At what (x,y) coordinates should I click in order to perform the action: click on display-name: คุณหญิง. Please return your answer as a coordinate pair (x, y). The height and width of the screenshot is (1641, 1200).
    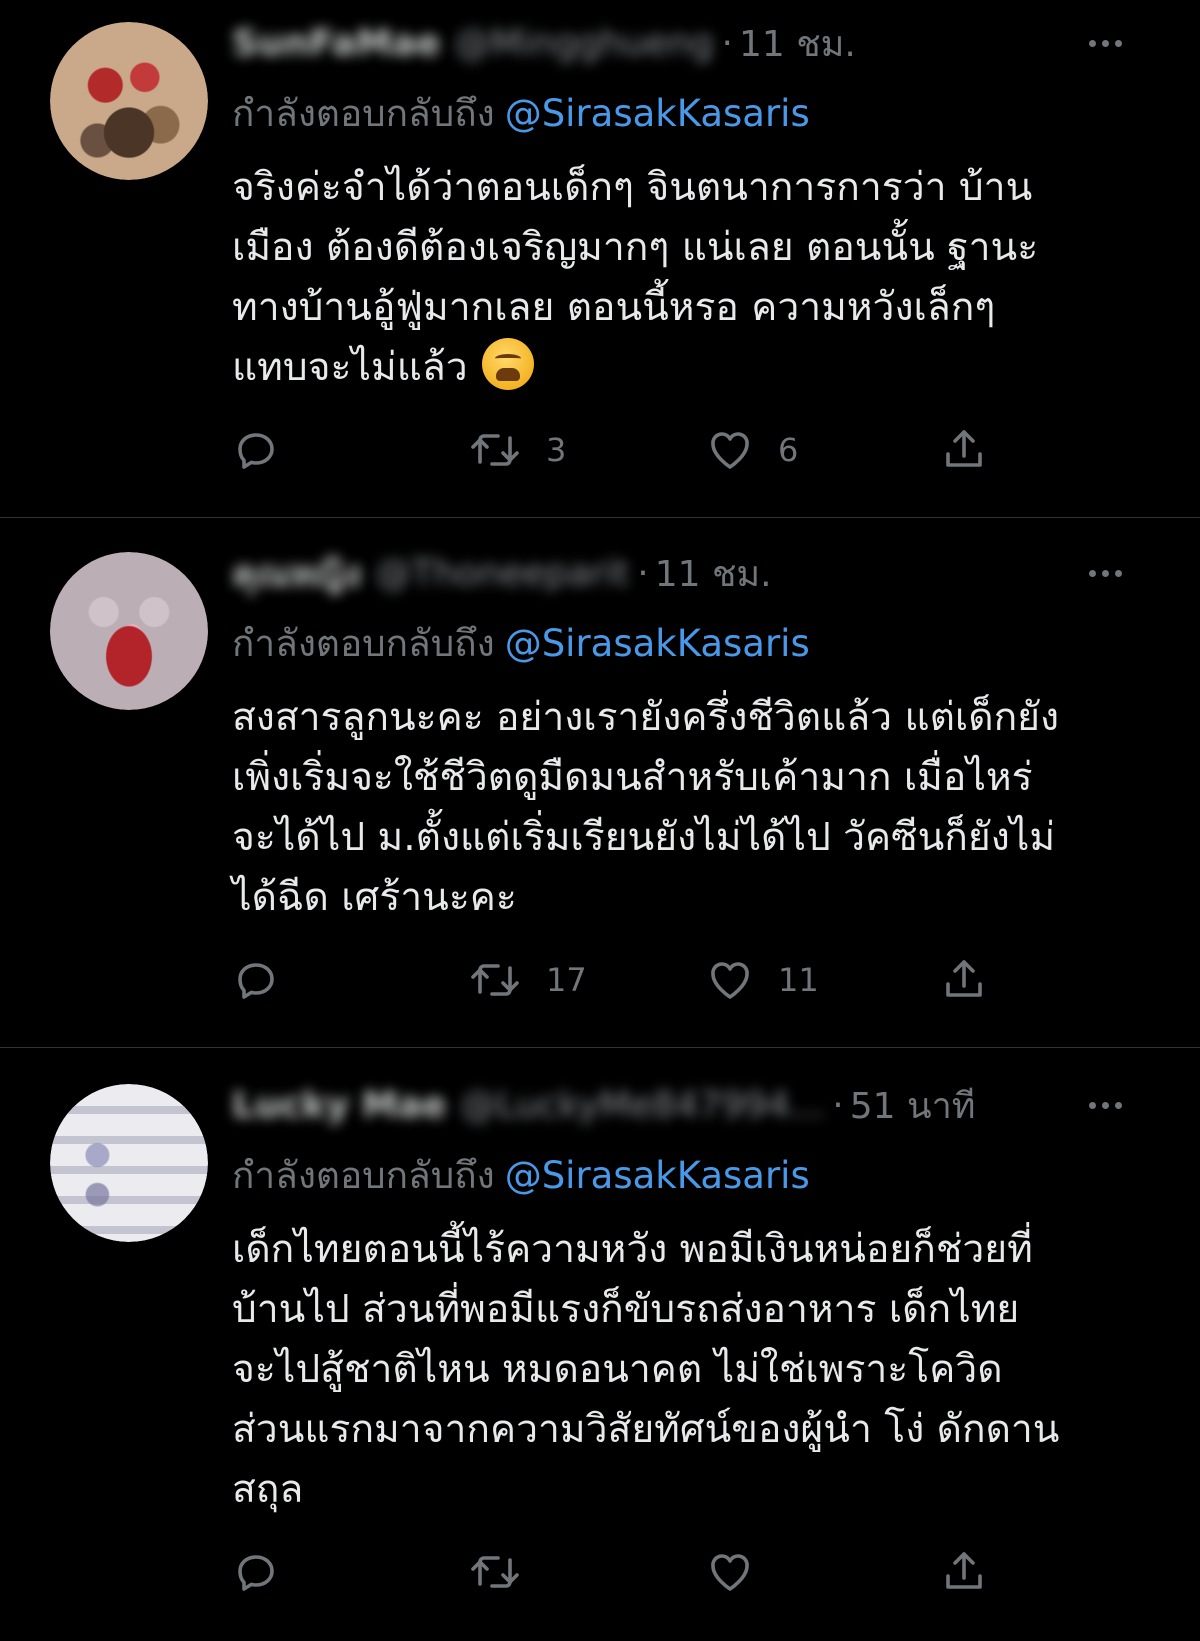
    Looking at the image, I should click on (296, 573).